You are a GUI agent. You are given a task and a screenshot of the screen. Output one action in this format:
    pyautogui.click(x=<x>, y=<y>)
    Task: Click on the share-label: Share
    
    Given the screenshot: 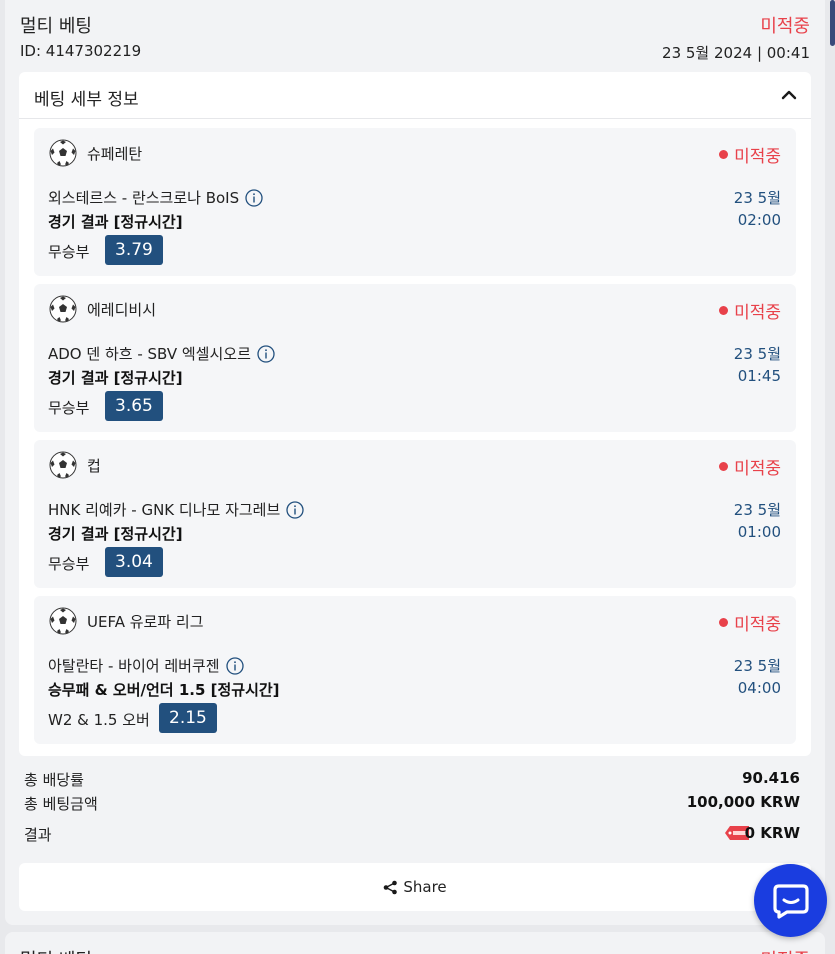 What is the action you would take?
    pyautogui.click(x=425, y=887)
    